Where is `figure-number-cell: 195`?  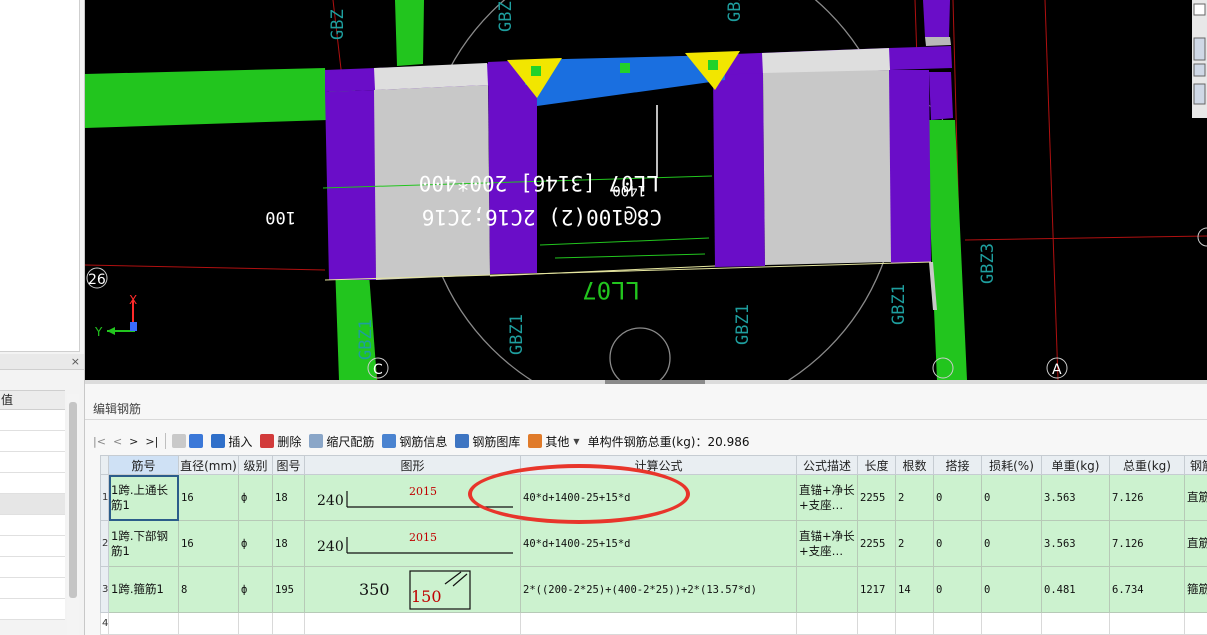
figure-number-cell: 195 is located at coordinates (288, 589).